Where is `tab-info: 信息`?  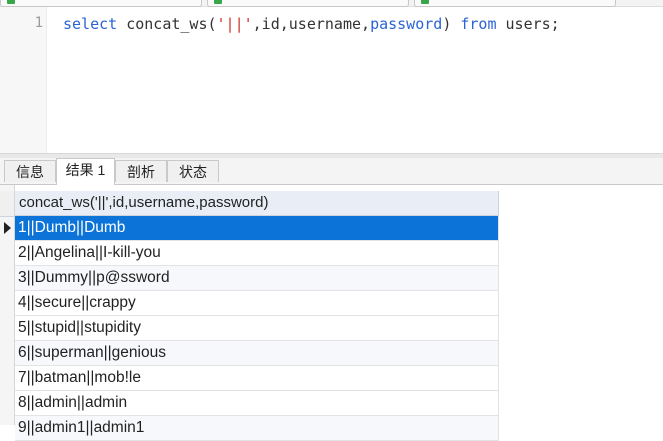
tab-info: 信息 is located at coordinates (30, 171).